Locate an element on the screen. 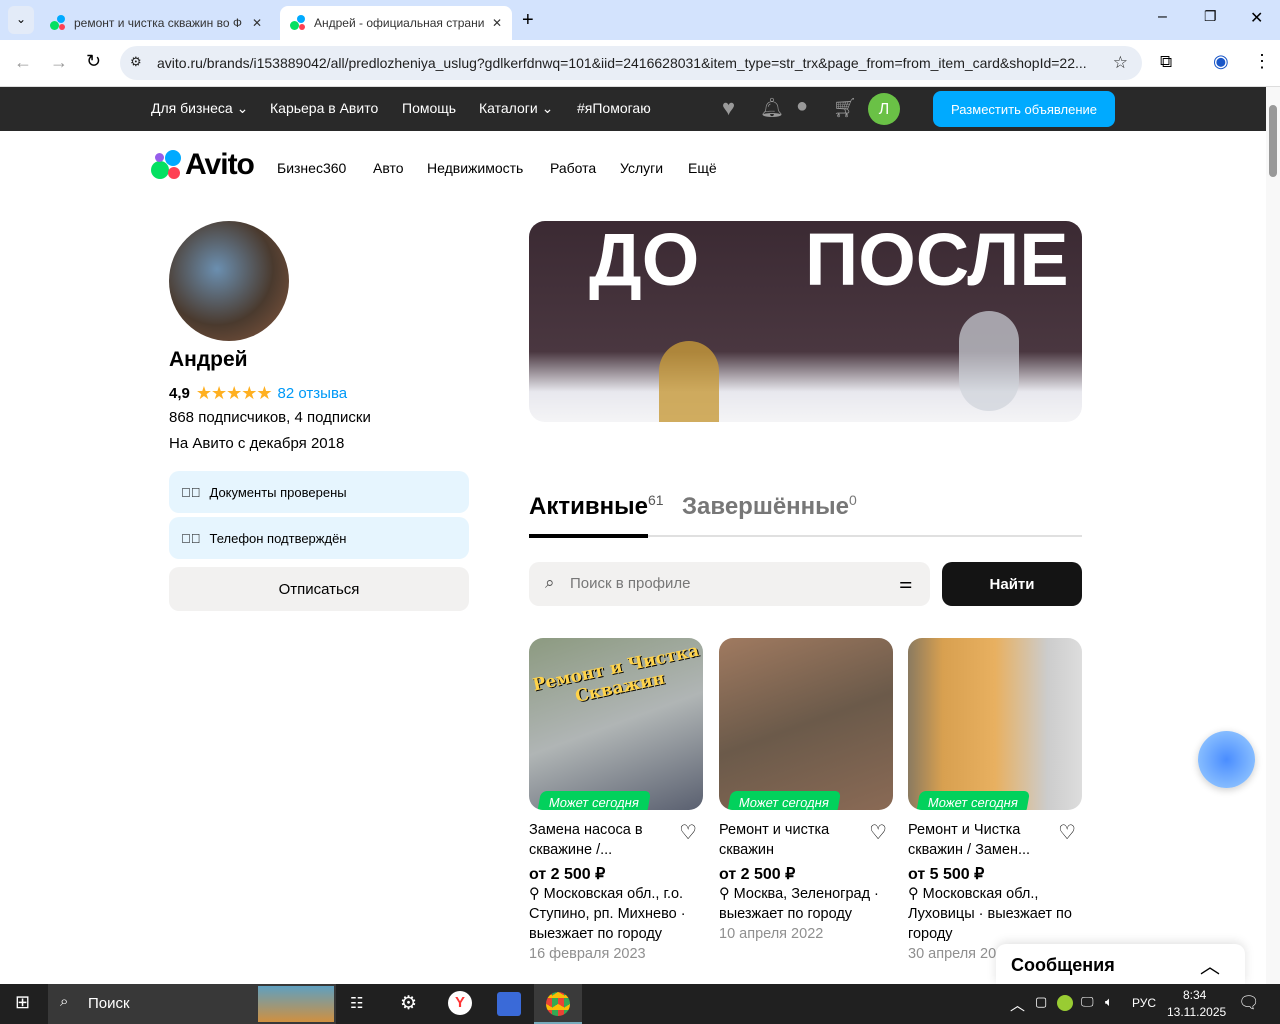 The image size is (1280, 1024). clock-time: 8:34 is located at coordinates (1194, 995).